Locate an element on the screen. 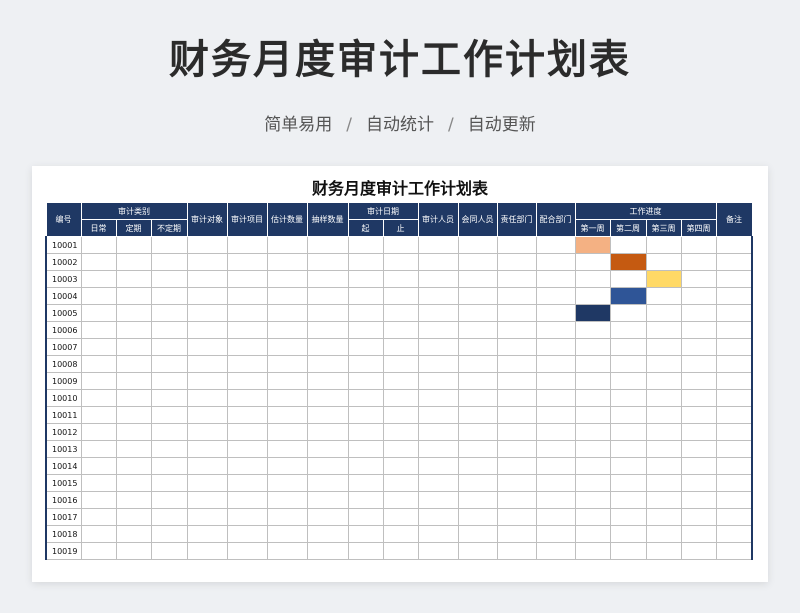  row-id-cell: 10011 is located at coordinates (63, 415).